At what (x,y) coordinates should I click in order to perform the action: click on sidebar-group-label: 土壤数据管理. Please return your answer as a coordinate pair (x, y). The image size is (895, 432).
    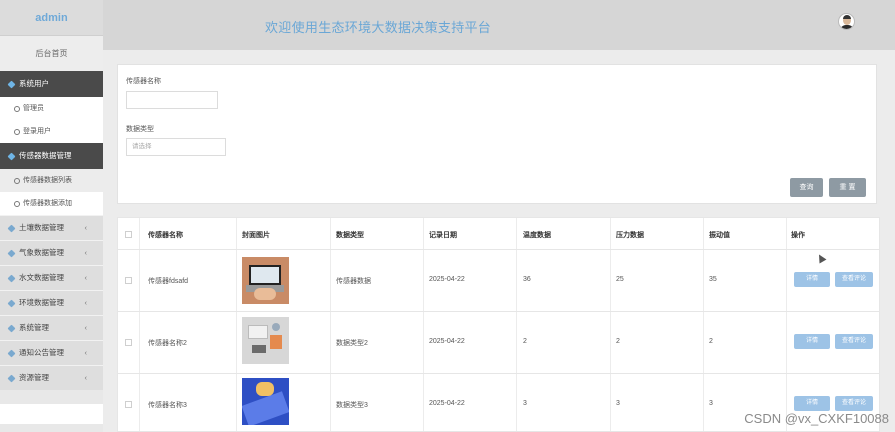
    Looking at the image, I should click on (41, 227).